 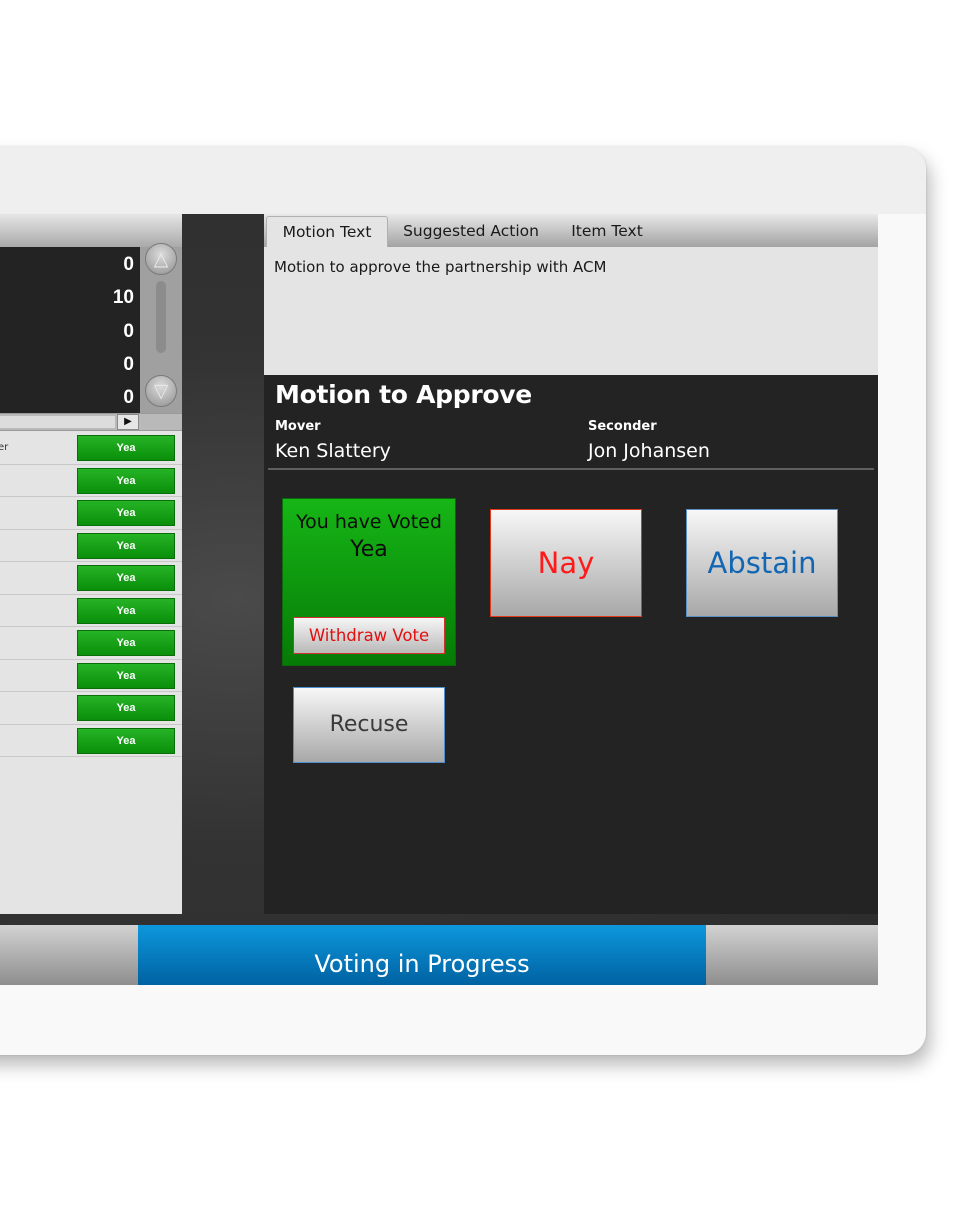 What do you see at coordinates (161, 259) in the screenshot?
I see `triangle-up-icon: △` at bounding box center [161, 259].